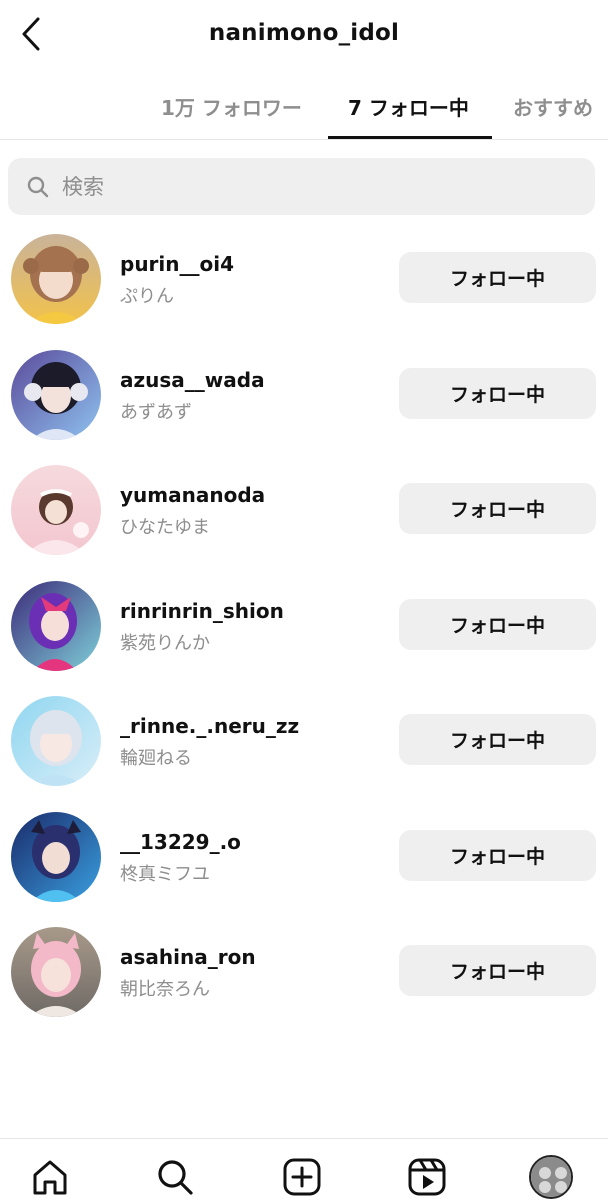  Describe the element at coordinates (165, 643) in the screenshot. I see `full-name: 紫苑りんか` at that location.